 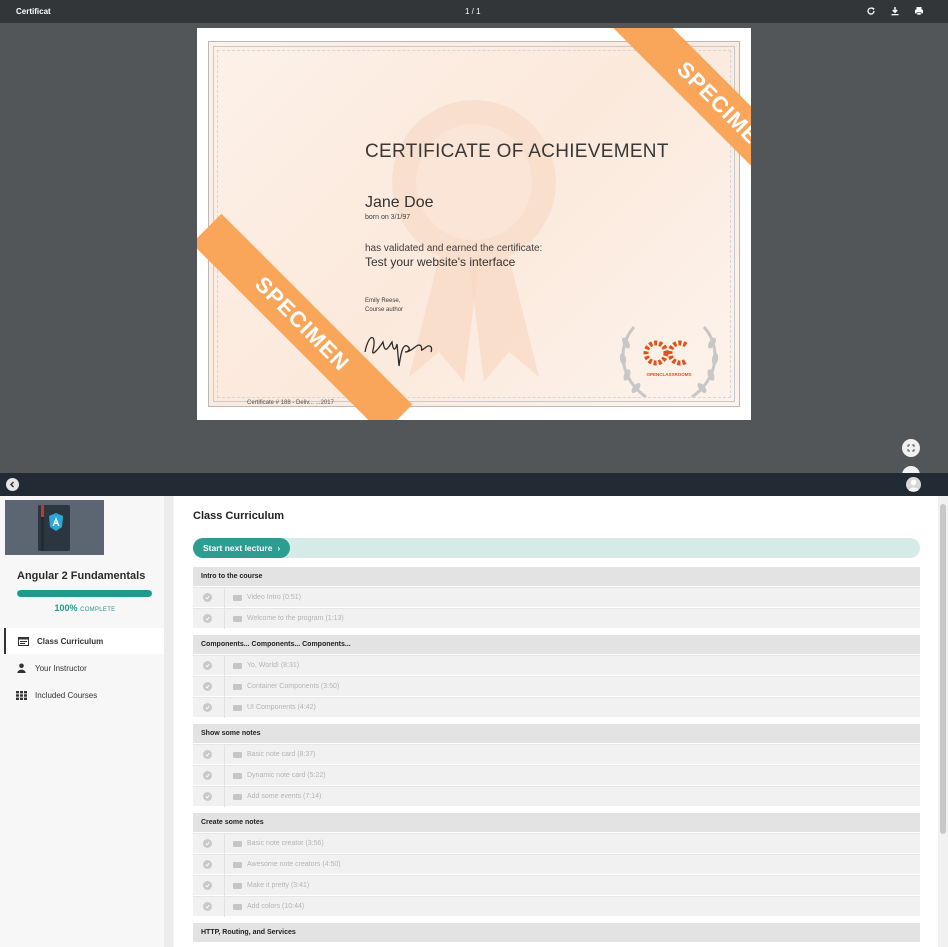 I want to click on lecture-row: Video Intro (0:51), so click(x=556, y=597).